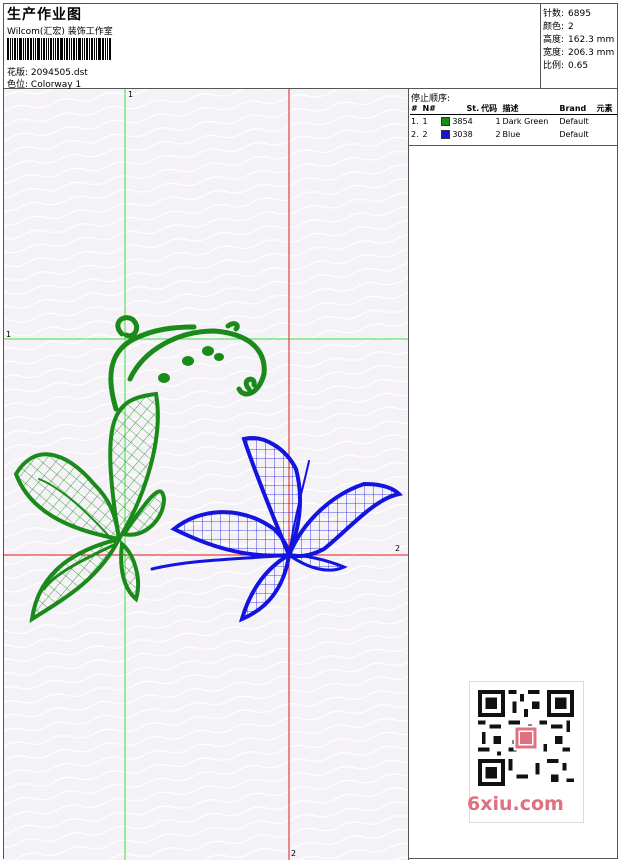 Image resolution: width=620 pixels, height=861 pixels. I want to click on divider, so click(513, 145).